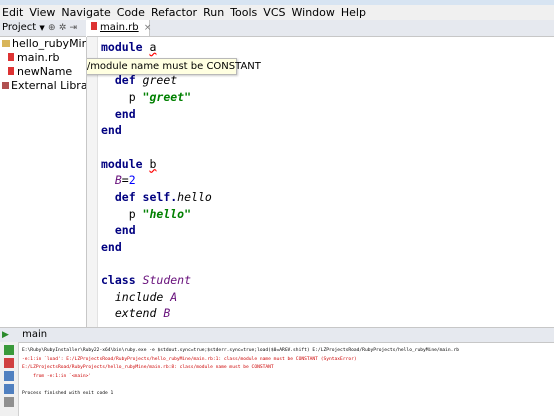  I want to click on code-token: "hello", so click(167, 213).